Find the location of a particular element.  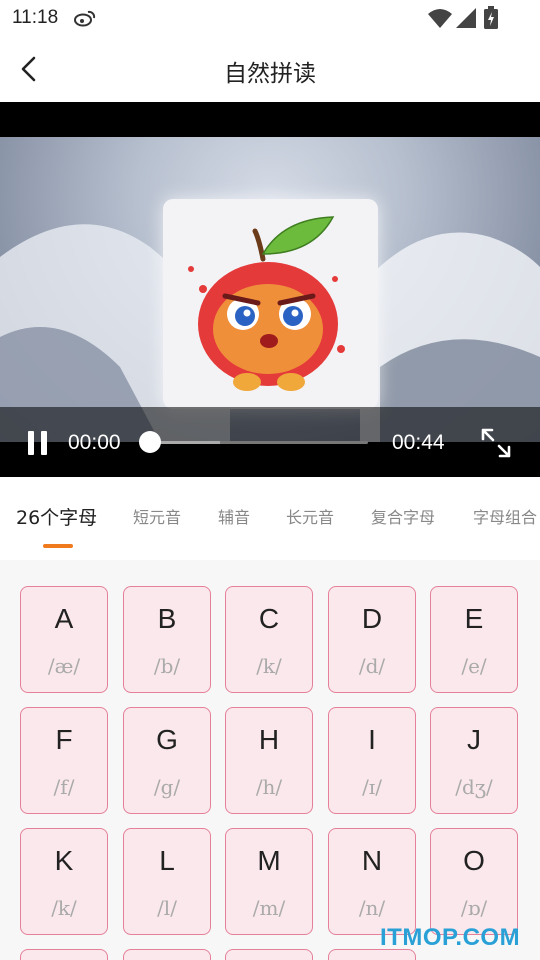

status-time: 11:18 is located at coordinates (35, 17).